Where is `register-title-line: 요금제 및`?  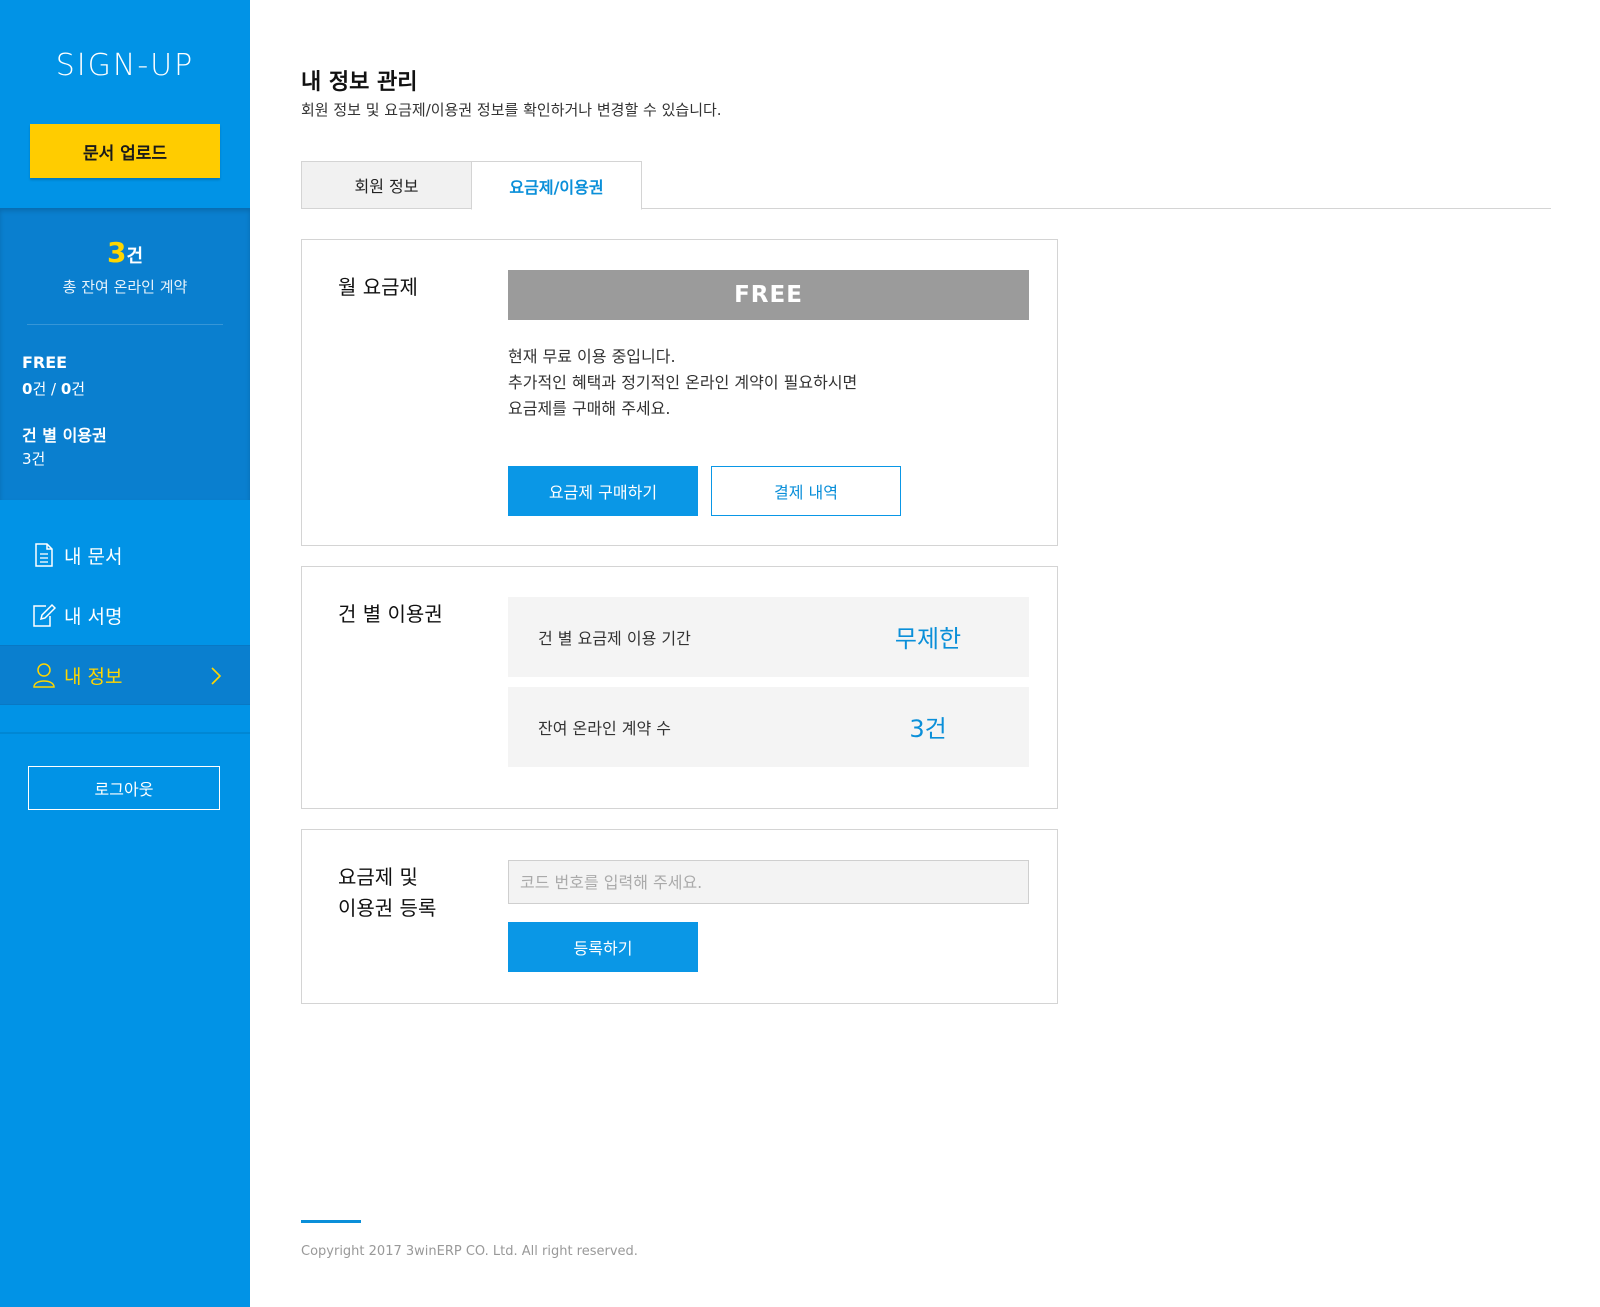 register-title-line: 요금제 및 is located at coordinates (378, 877).